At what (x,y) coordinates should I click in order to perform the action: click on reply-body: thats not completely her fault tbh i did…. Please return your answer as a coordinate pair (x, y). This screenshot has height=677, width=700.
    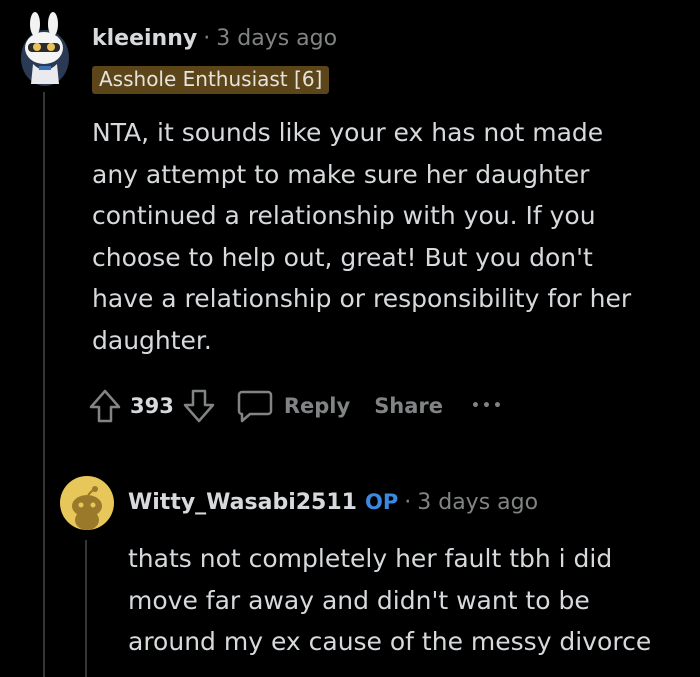
    Looking at the image, I should click on (390, 600).